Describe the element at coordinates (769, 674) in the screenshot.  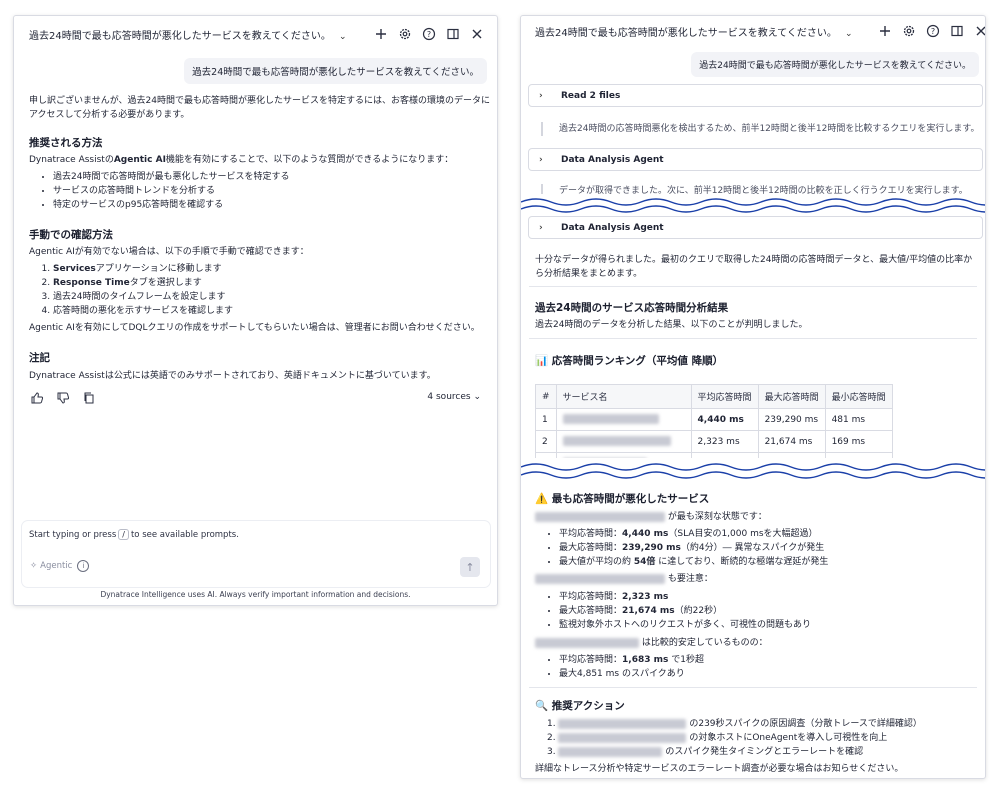
I see `list-item: 最大4,851 ms のスパイクあり` at that location.